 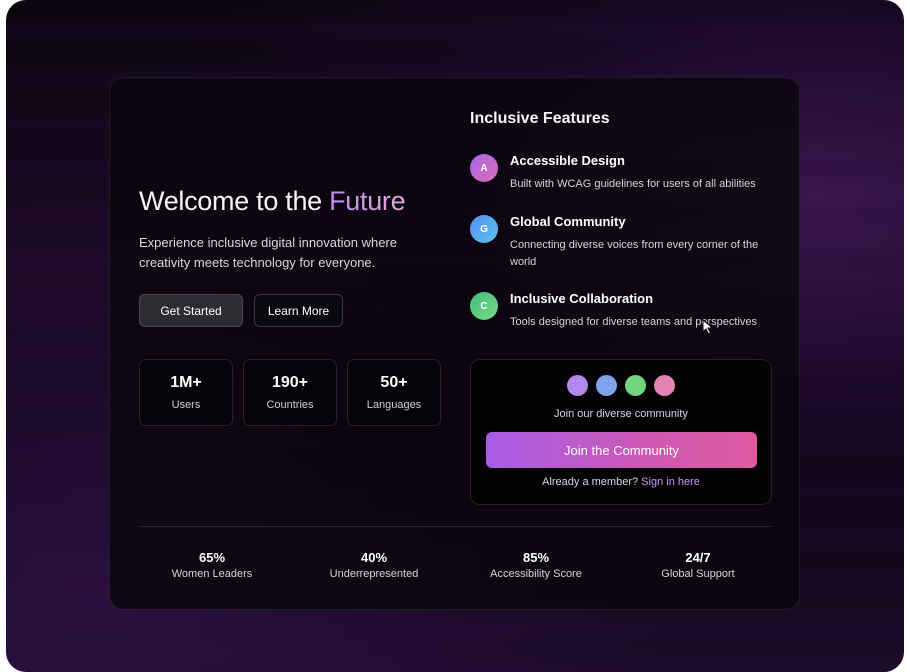 What do you see at coordinates (536, 557) in the screenshot?
I see `bottom-stat-value: 85%` at bounding box center [536, 557].